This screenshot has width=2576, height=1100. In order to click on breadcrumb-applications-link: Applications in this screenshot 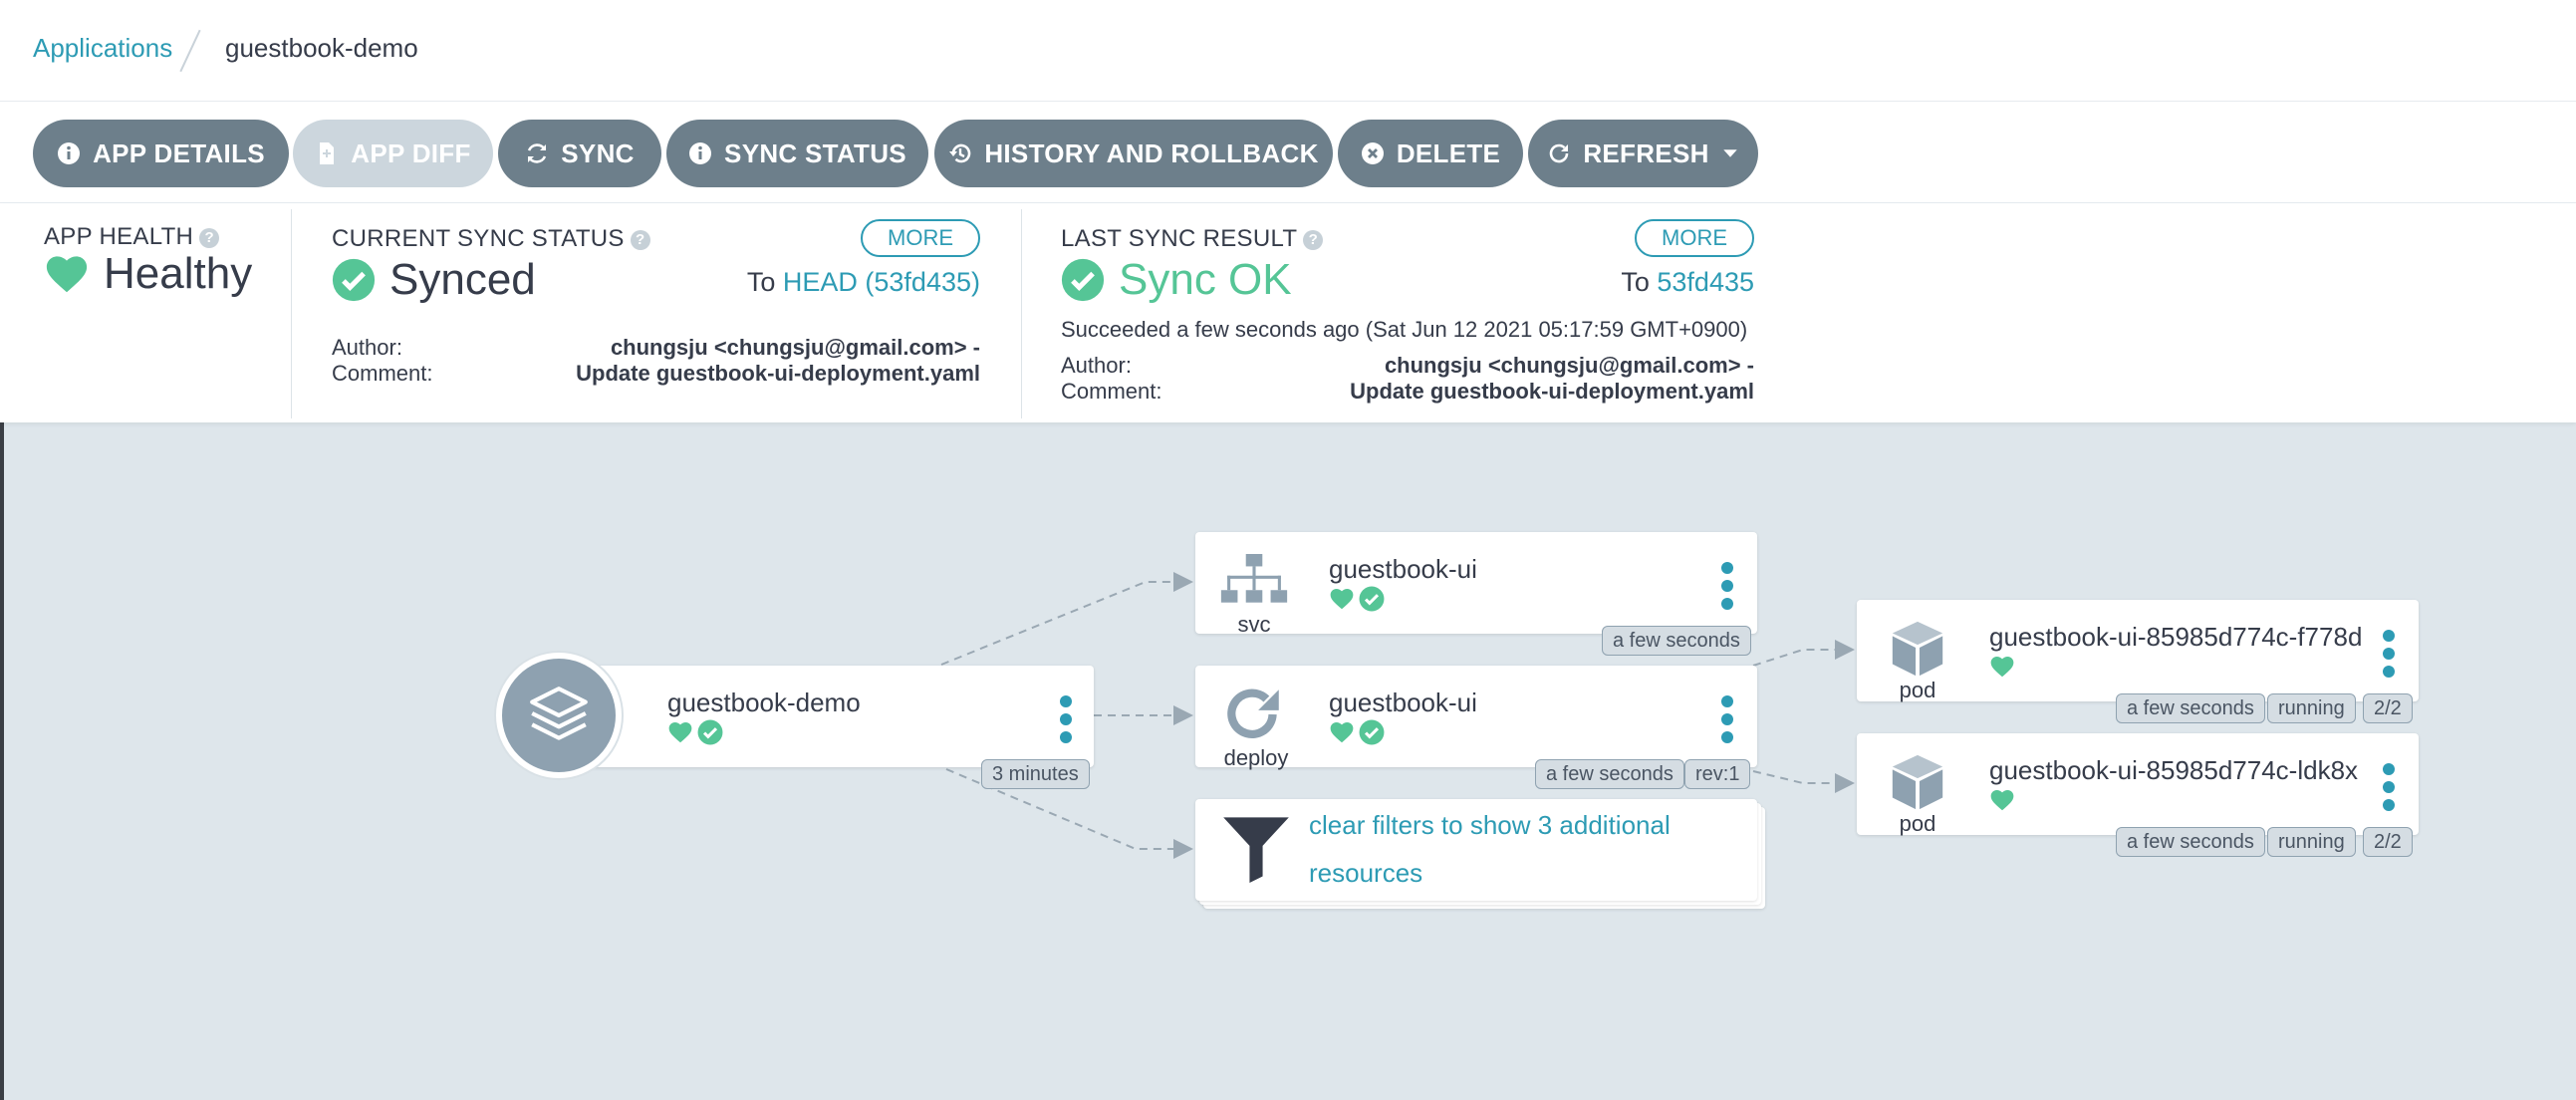, I will do `click(102, 48)`.